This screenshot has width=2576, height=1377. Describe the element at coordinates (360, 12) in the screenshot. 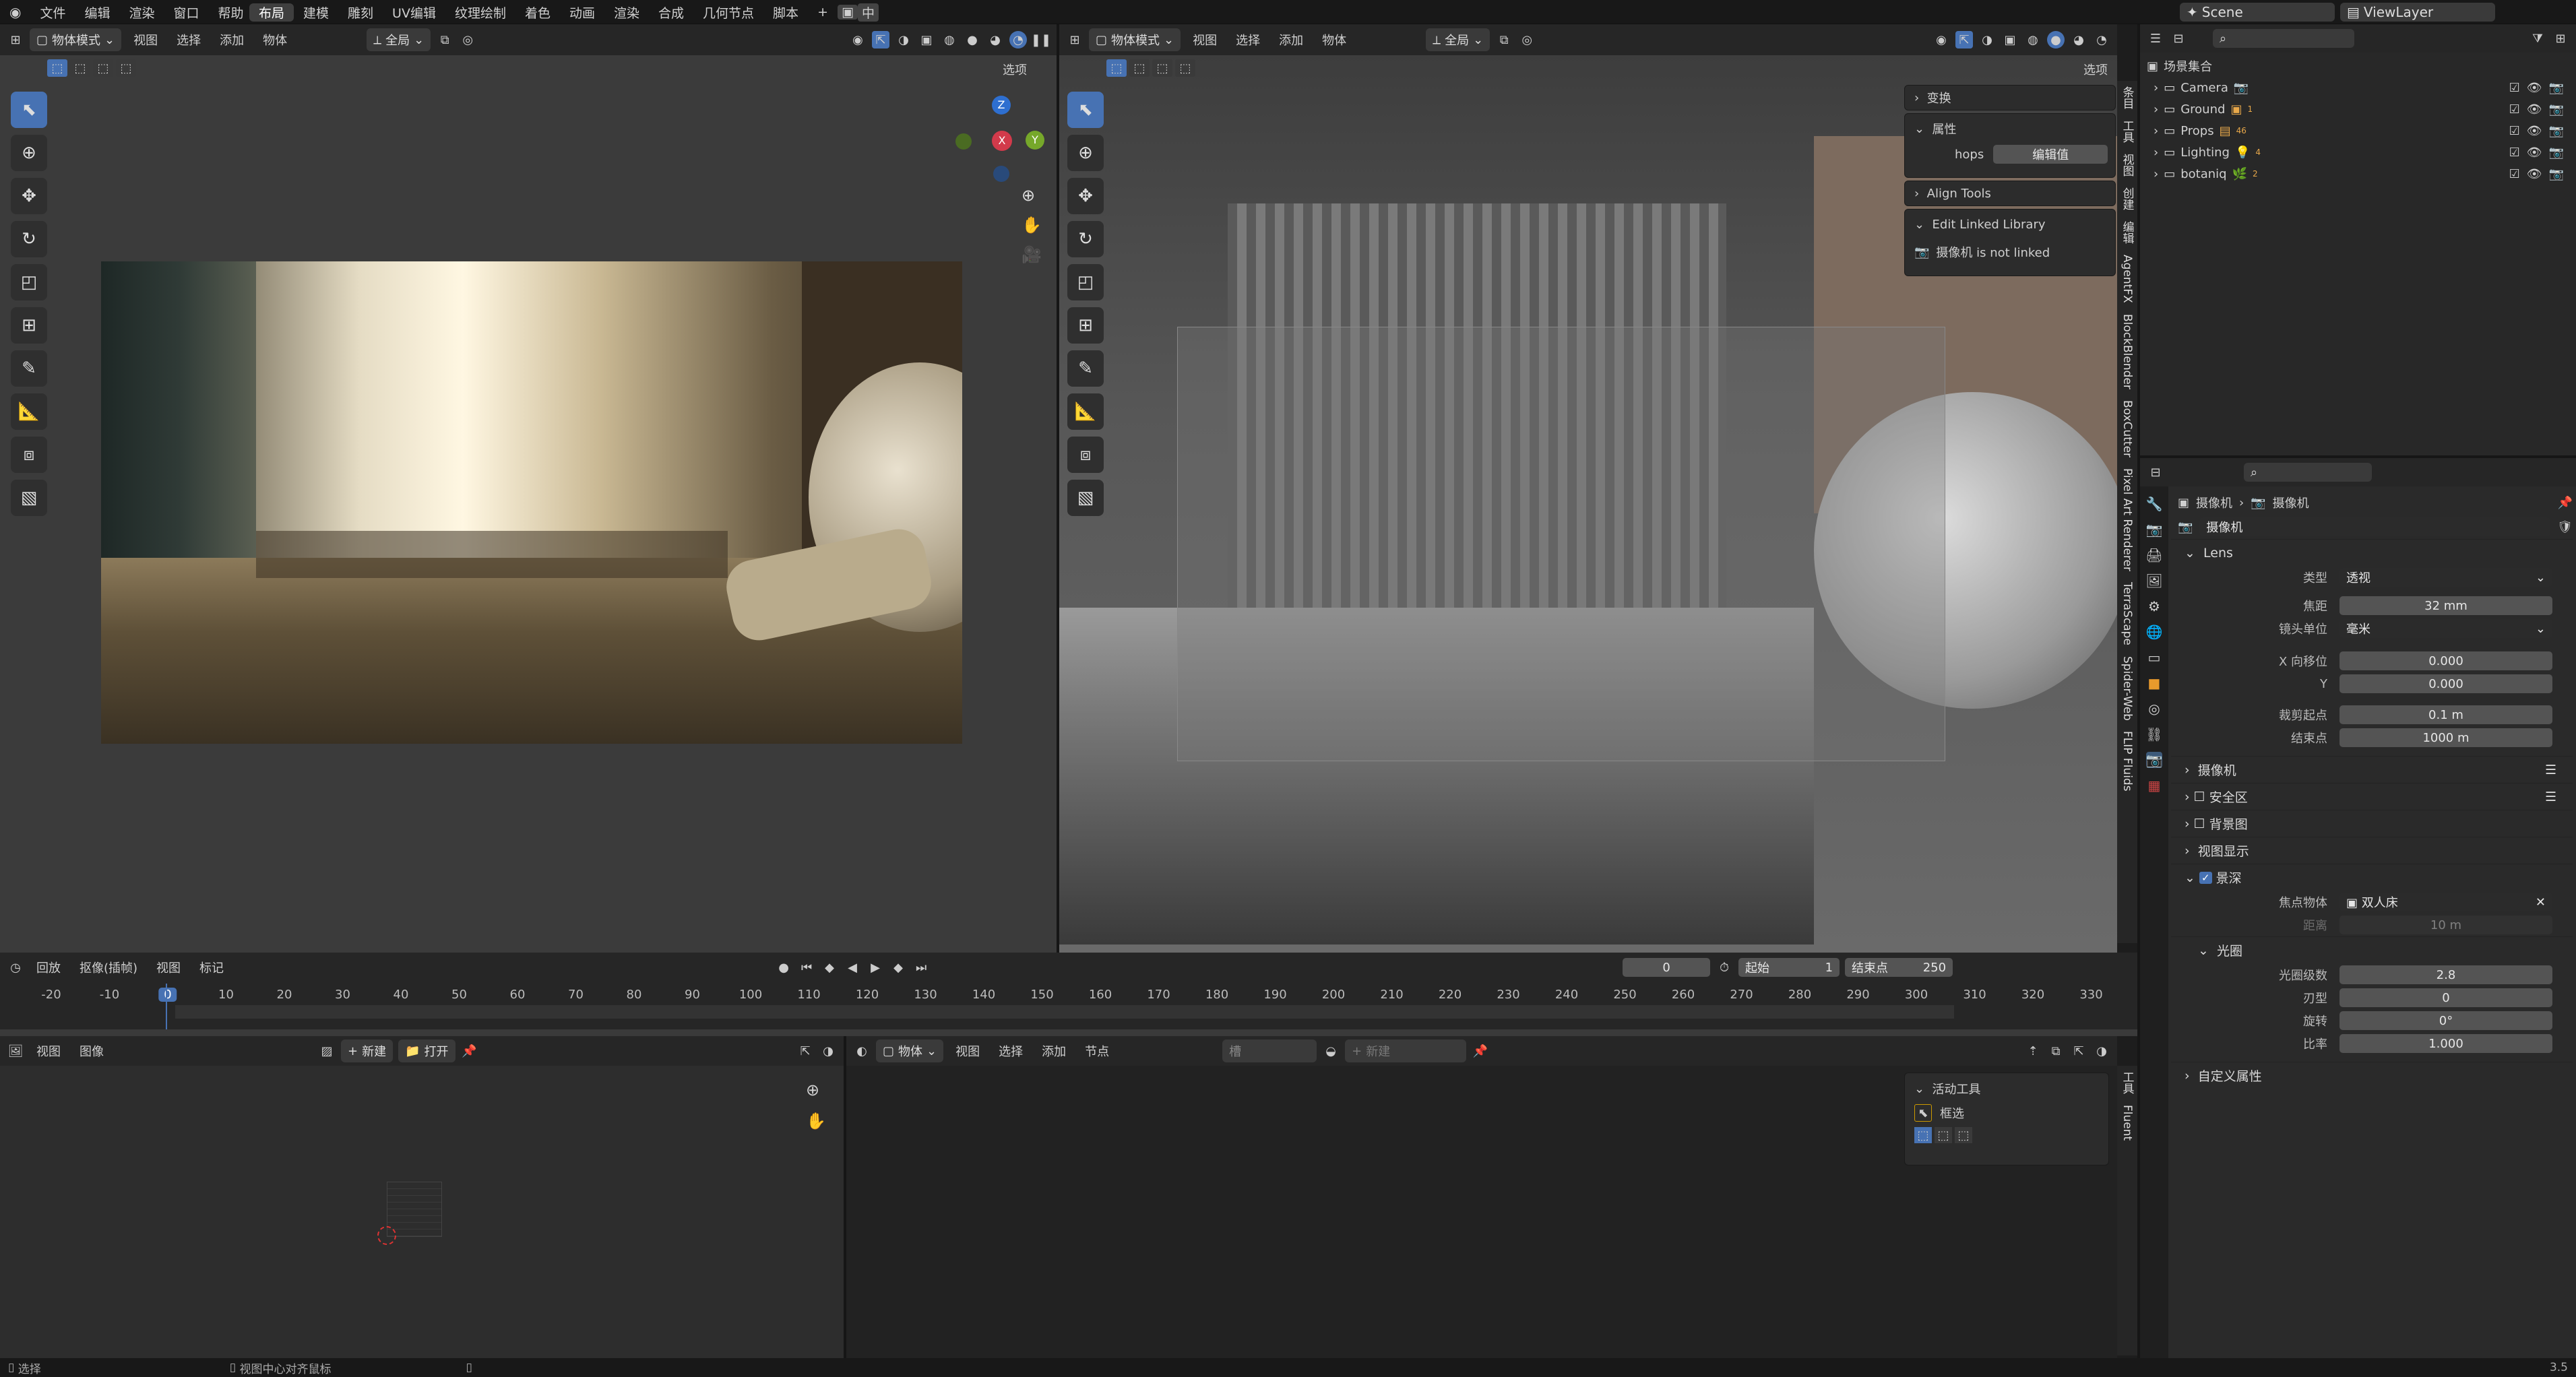

I see `tab-sculpt: 雕刻` at that location.